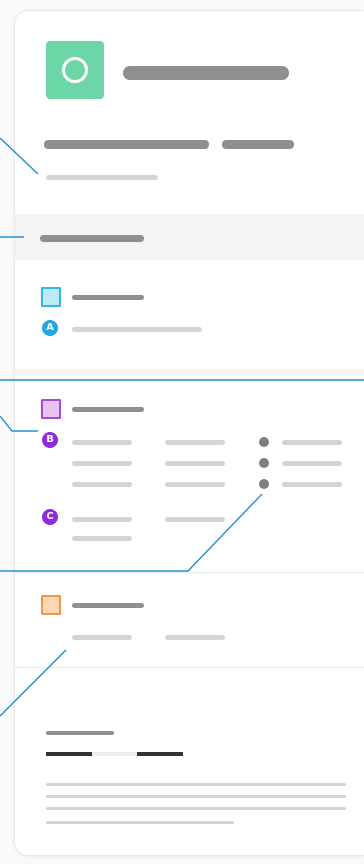 Image resolution: width=364 pixels, height=864 pixels. I want to click on section-header-placeholder, so click(92, 238).